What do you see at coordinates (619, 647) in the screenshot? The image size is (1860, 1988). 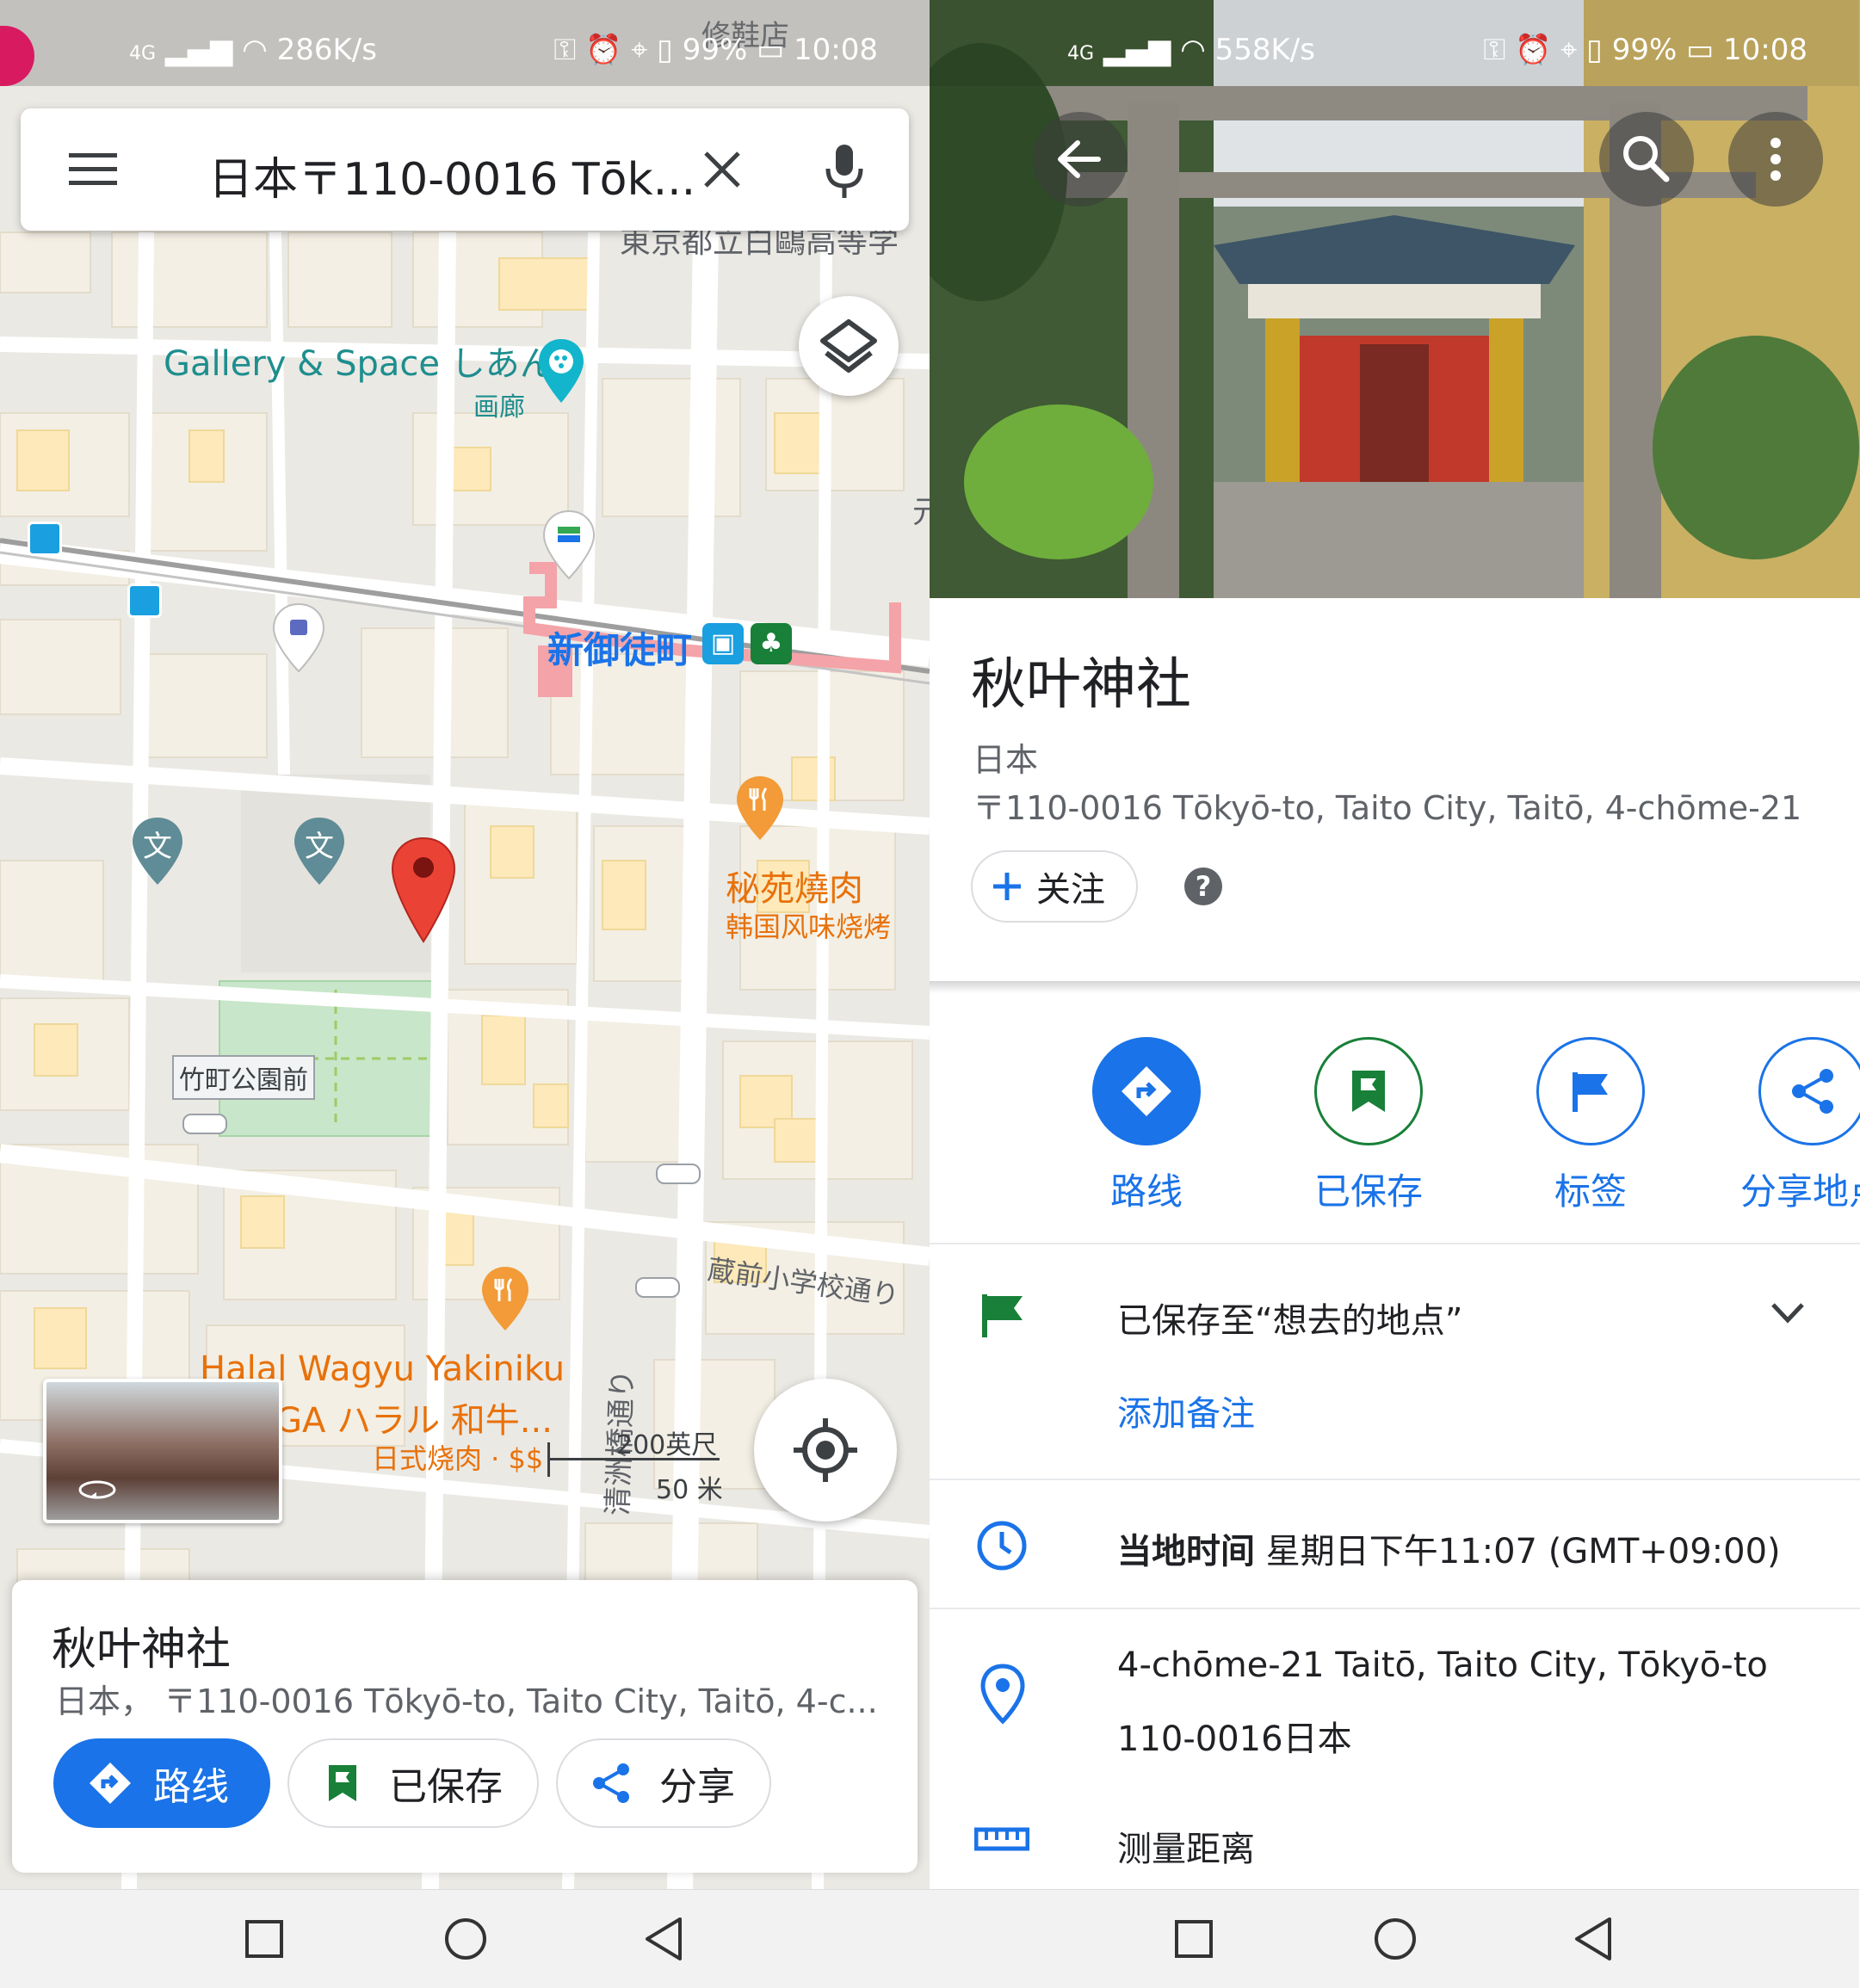 I see `station-label: 新御徒町` at bounding box center [619, 647].